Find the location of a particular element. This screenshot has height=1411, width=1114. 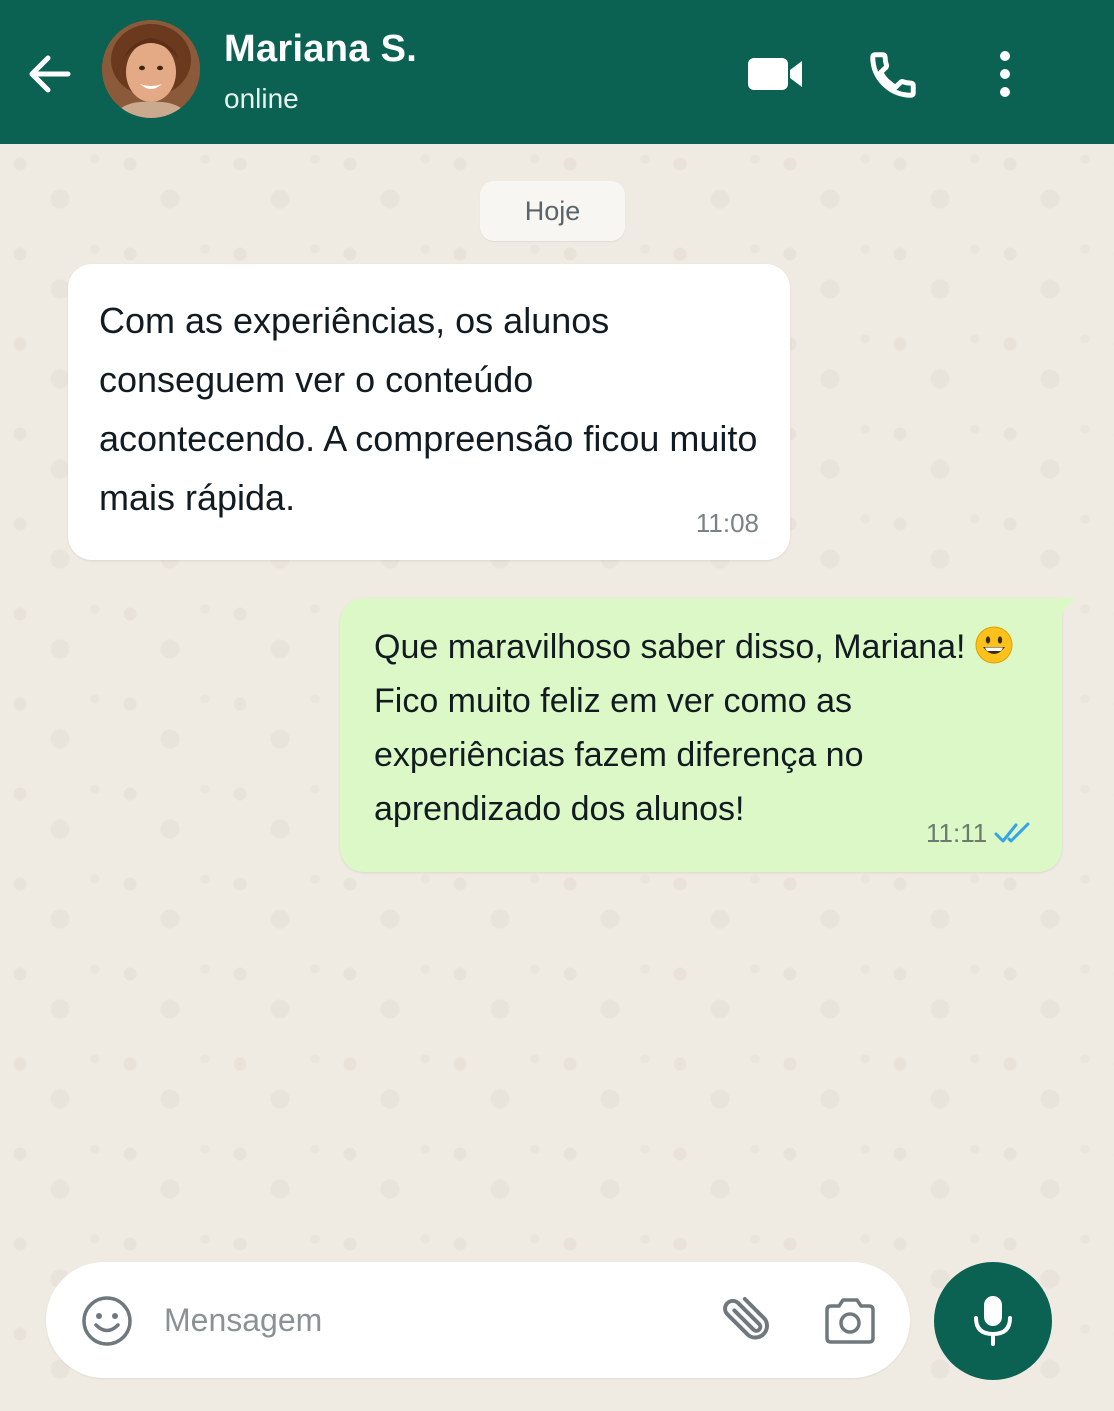

message-text-line-1: Que maravilhoso saber disso, Mariana! is located at coordinates (670, 647).